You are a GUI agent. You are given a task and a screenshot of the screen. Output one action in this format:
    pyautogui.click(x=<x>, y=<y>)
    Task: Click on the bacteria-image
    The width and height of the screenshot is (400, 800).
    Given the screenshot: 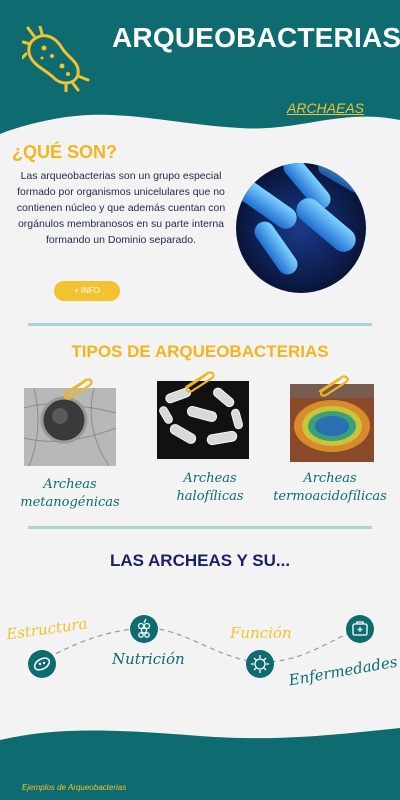 What is the action you would take?
    pyautogui.click(x=301, y=228)
    